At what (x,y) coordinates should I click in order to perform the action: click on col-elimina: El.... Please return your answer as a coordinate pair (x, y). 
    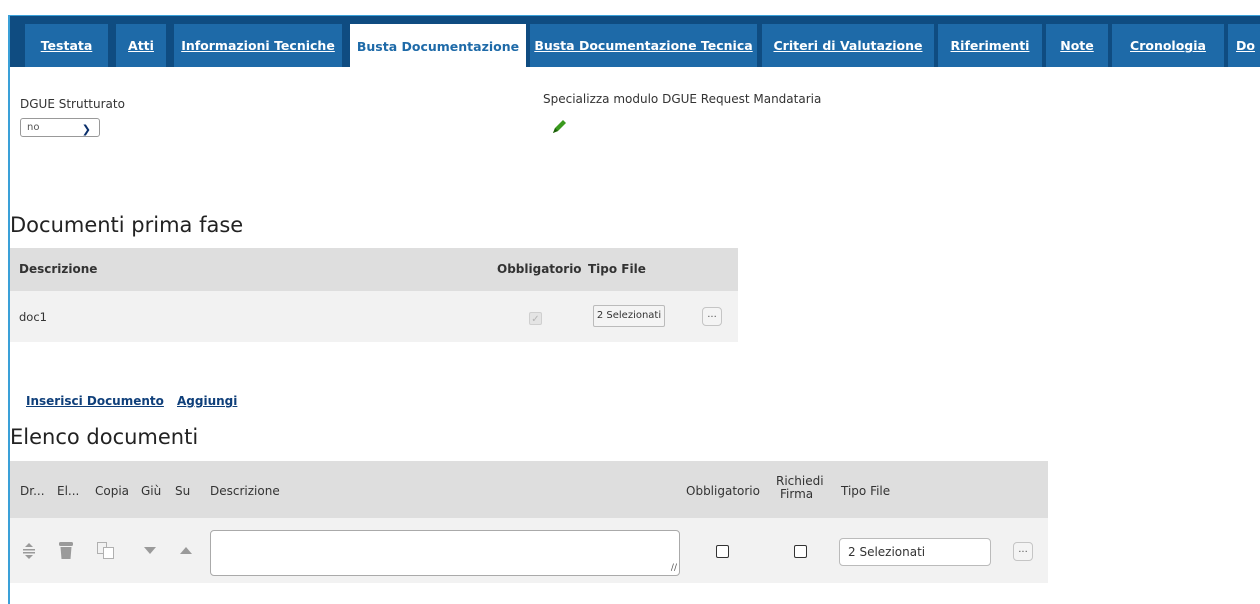
    Looking at the image, I should click on (68, 491).